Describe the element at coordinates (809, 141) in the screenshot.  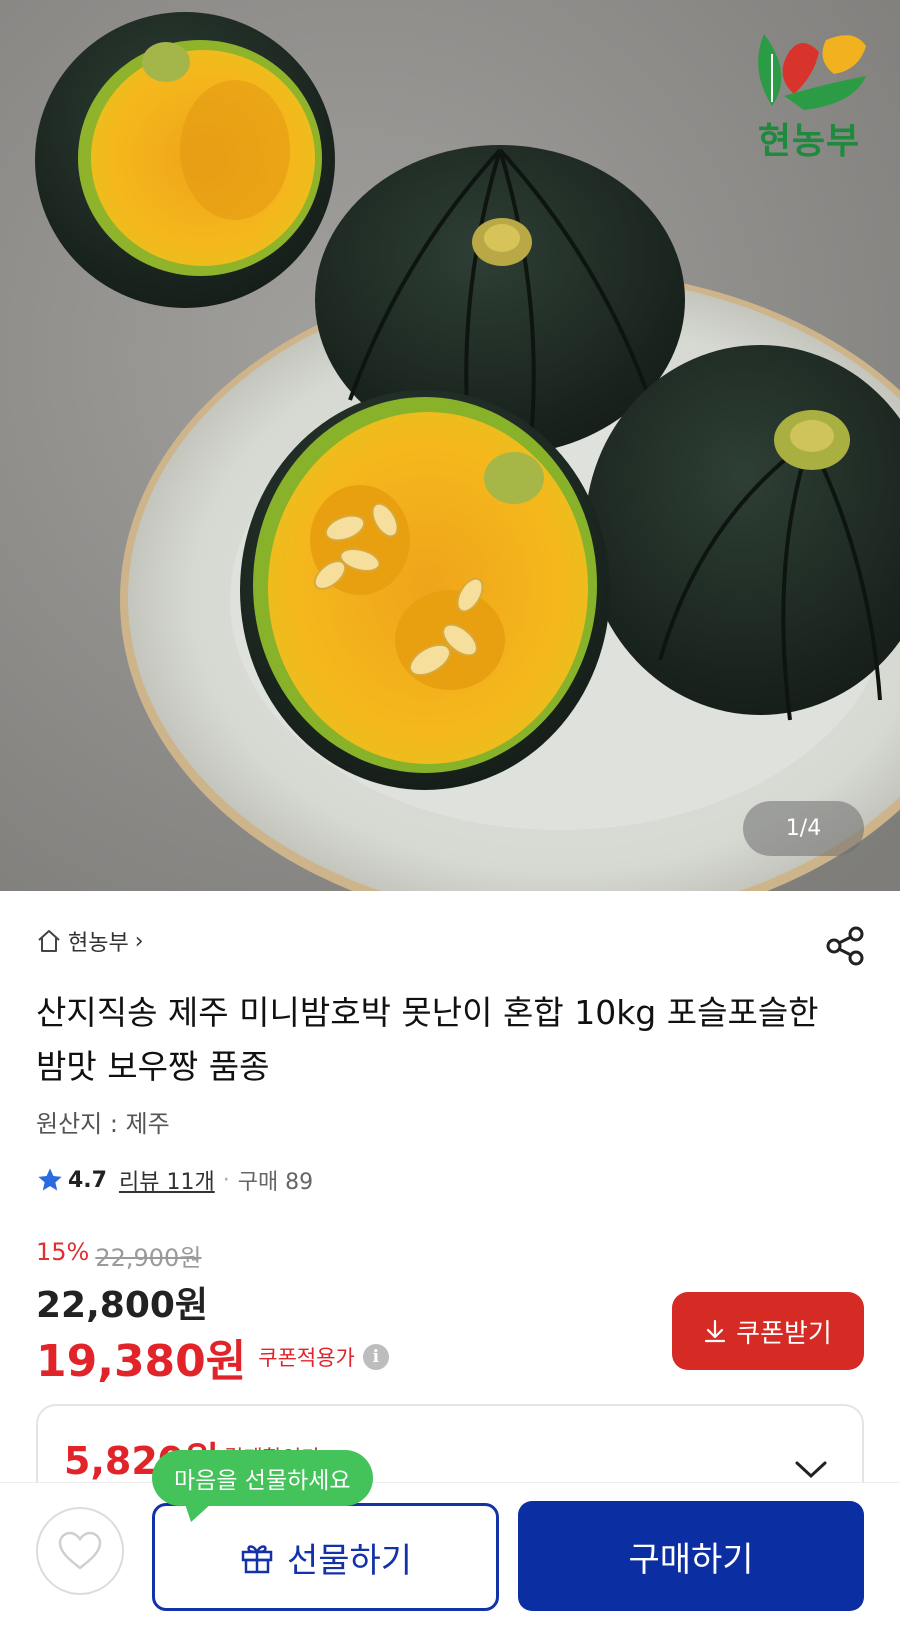
I see `brand-logo-text: 현농부` at that location.